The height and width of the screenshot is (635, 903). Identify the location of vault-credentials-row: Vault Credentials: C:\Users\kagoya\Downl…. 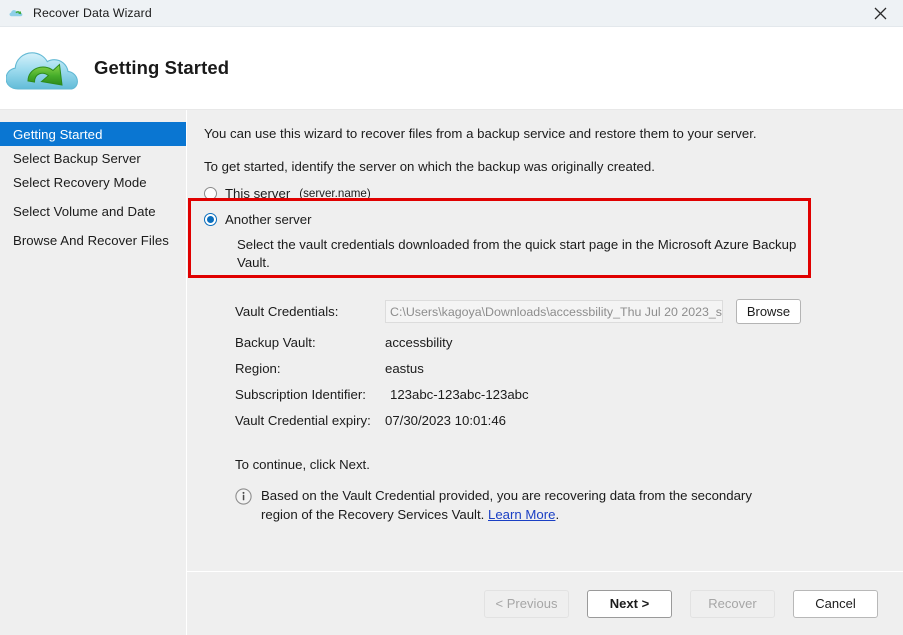
(569, 312).